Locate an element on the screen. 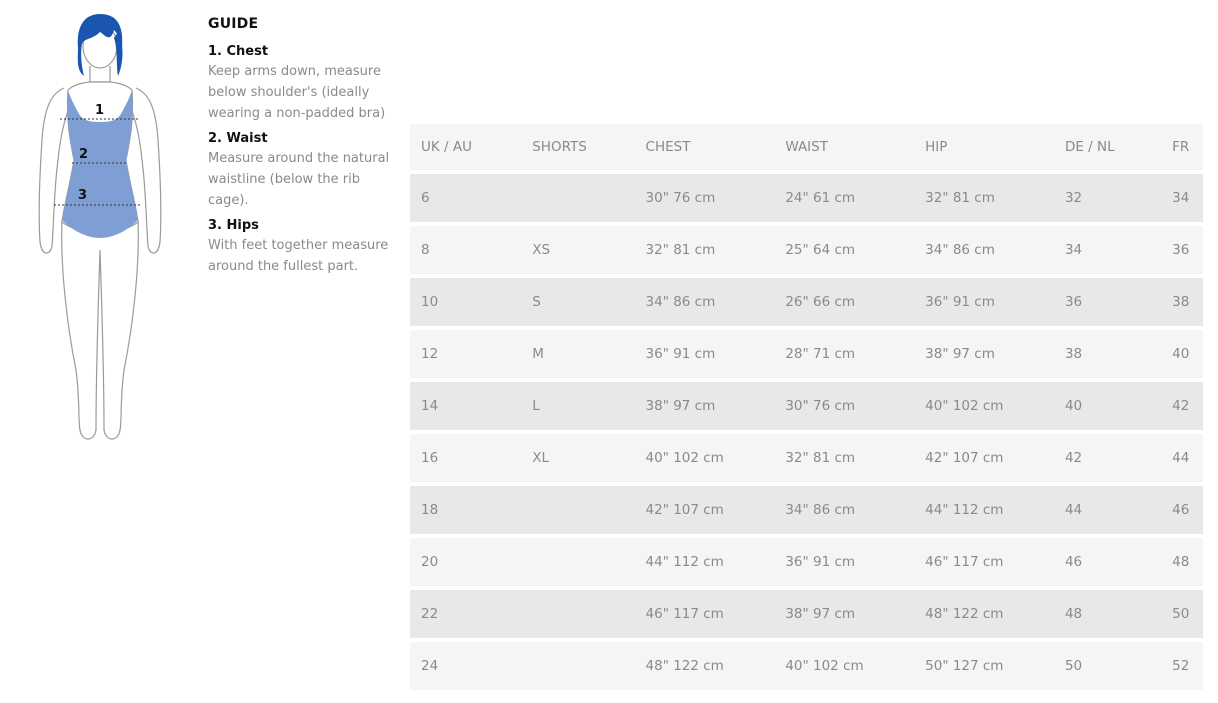 This screenshot has height=703, width=1218. header-hip: HIP is located at coordinates (936, 147).